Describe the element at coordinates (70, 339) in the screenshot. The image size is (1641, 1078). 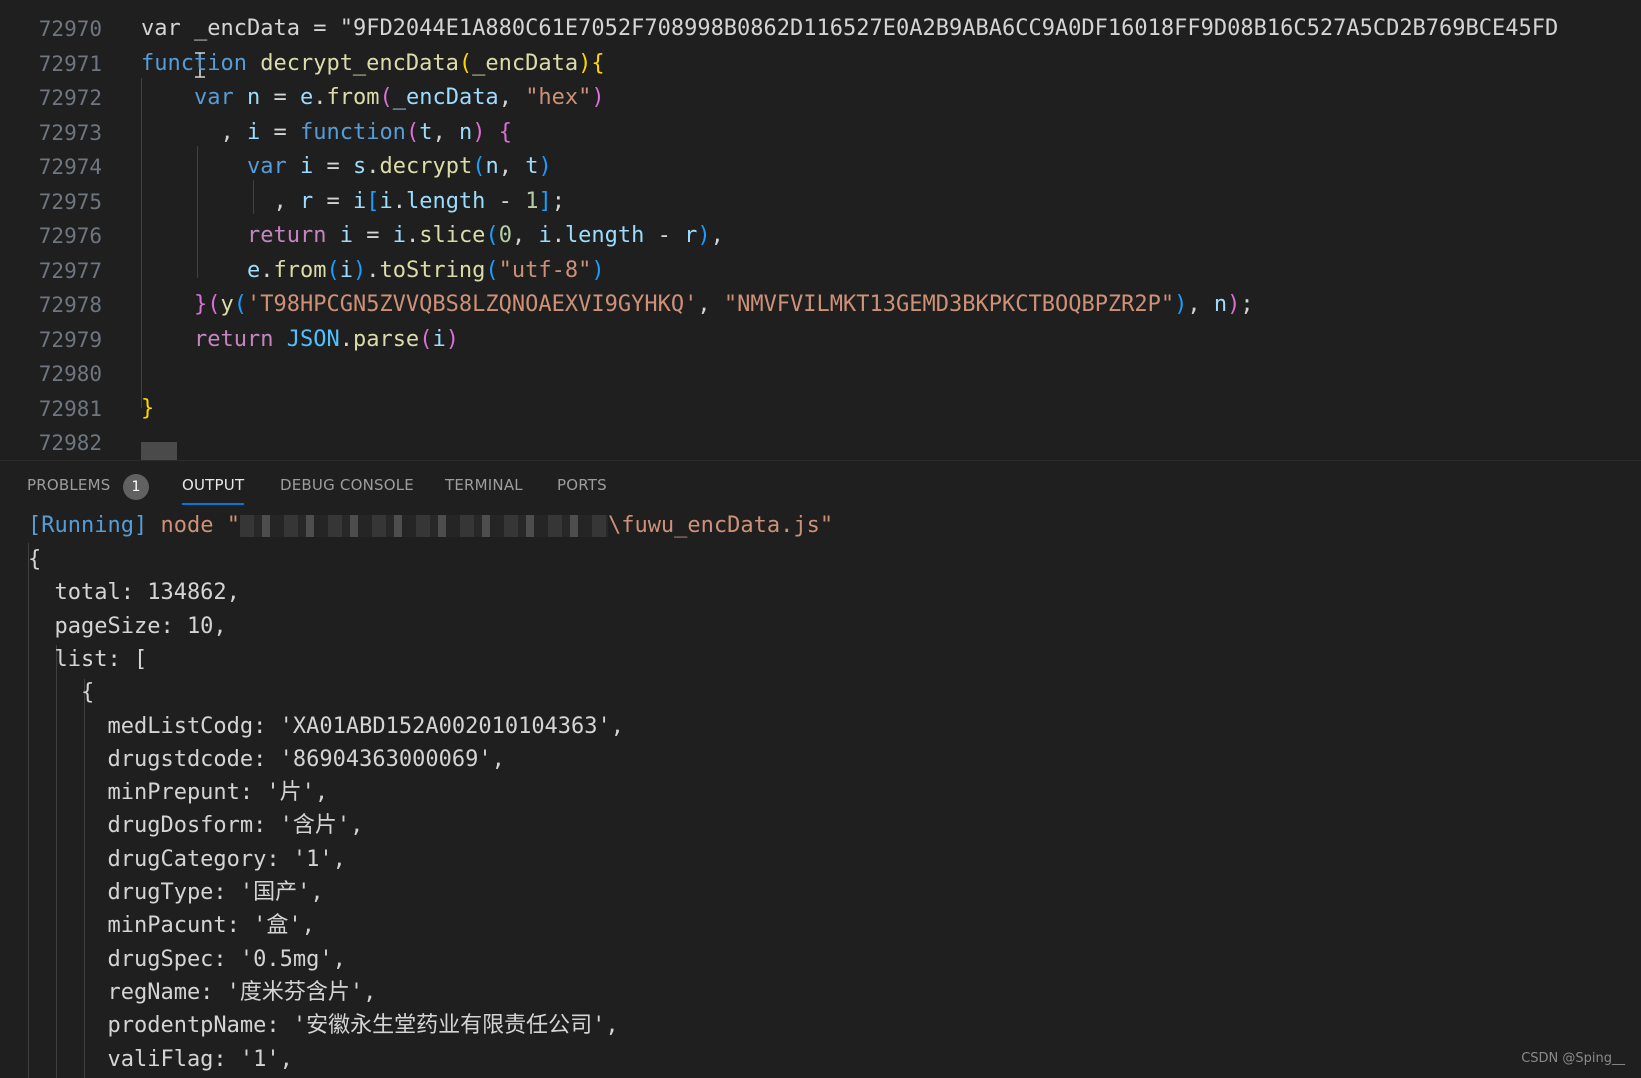
I see `line-number: 72979` at that location.